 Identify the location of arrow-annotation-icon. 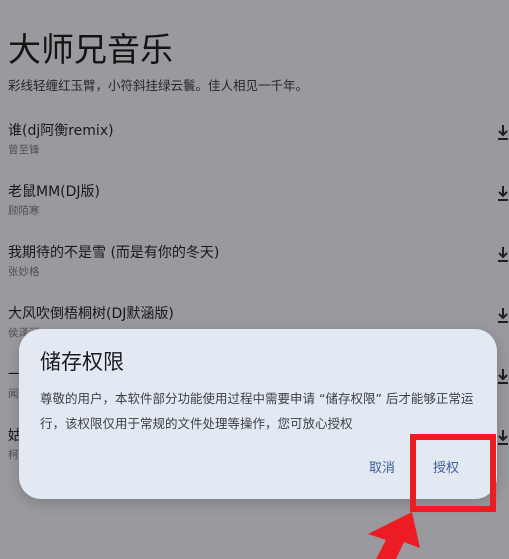
(394, 535).